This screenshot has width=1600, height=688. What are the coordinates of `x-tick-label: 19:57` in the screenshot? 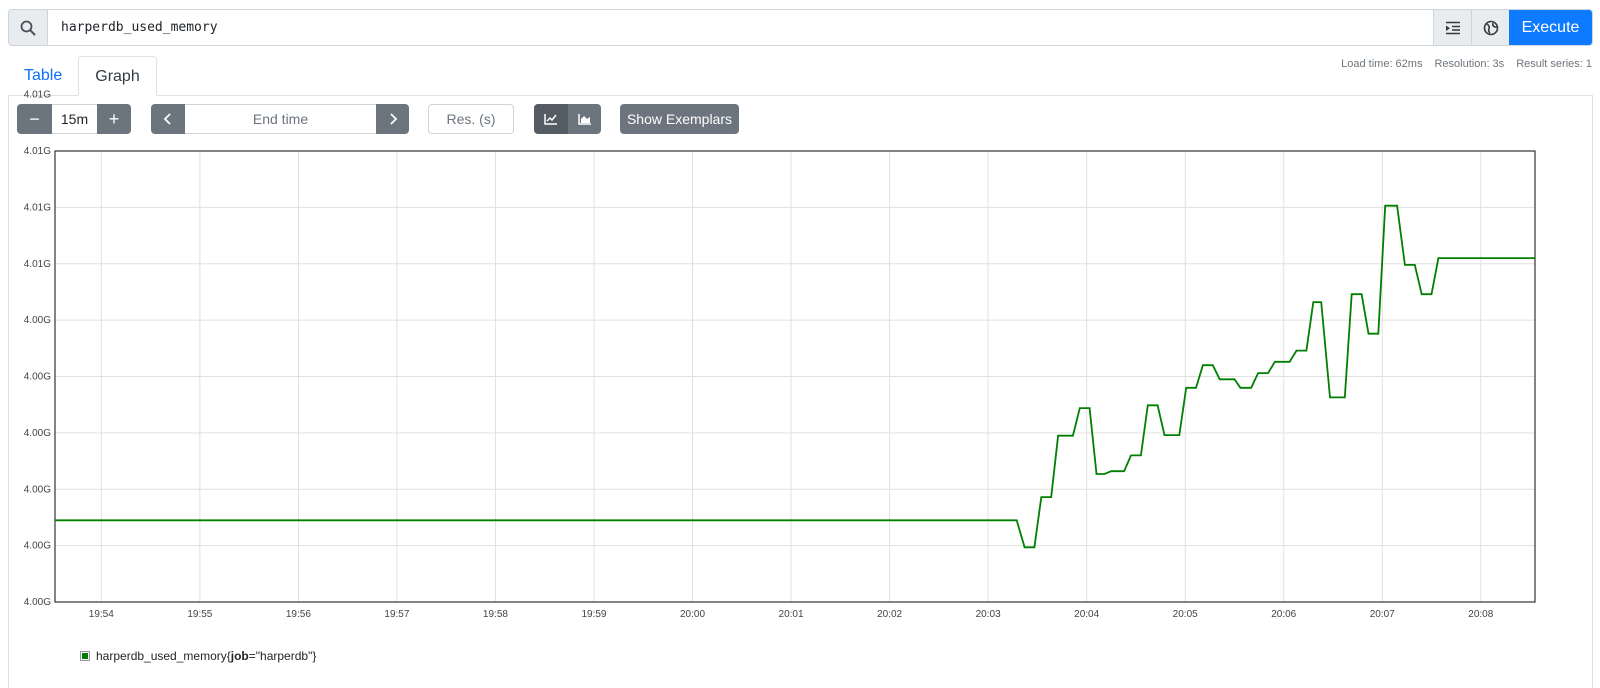 It's located at (396, 614).